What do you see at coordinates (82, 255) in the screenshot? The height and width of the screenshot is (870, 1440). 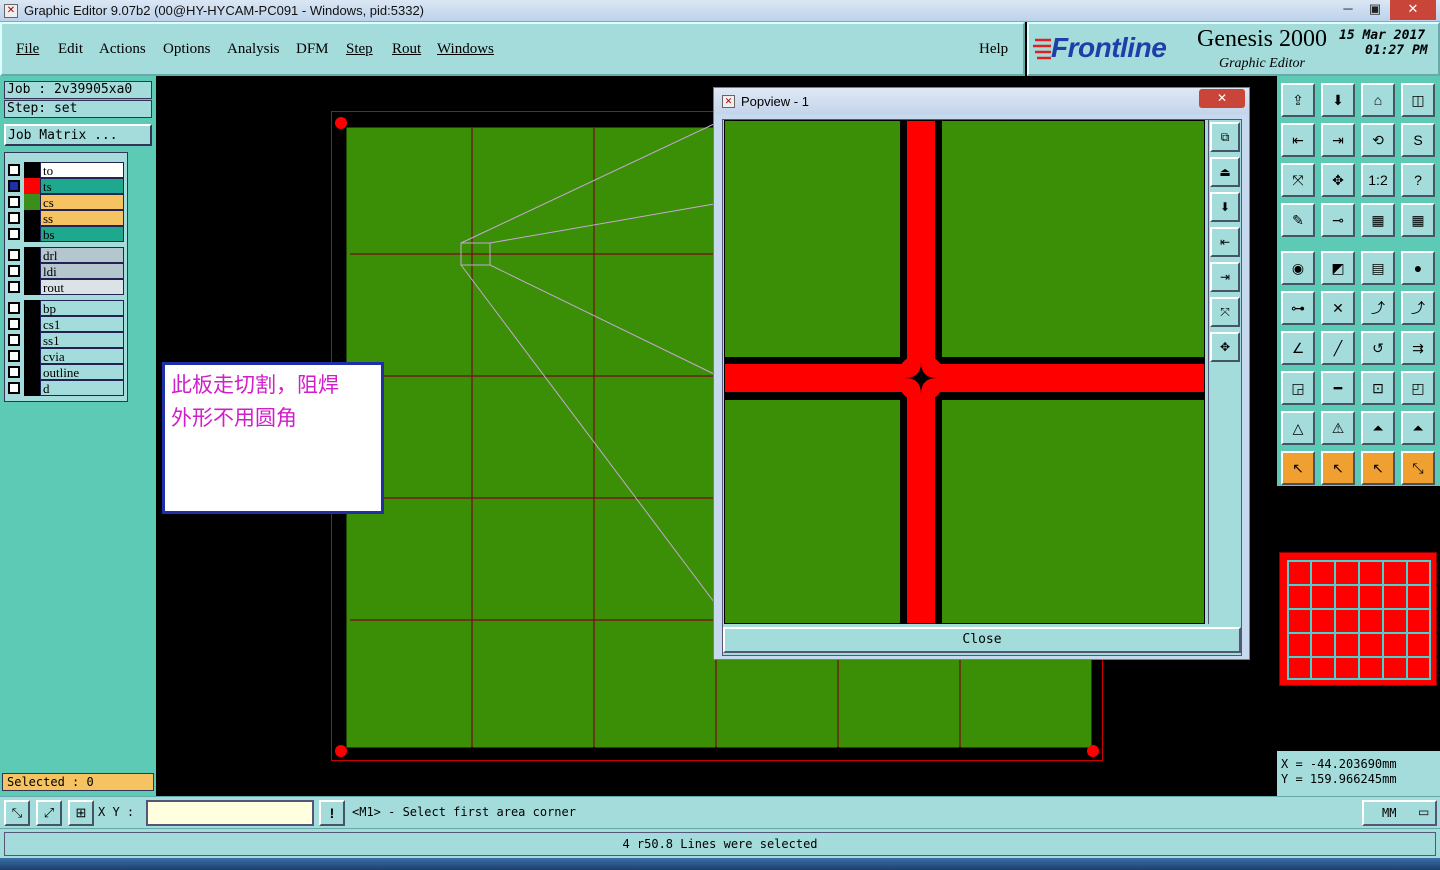 I see `layer-name: drl` at bounding box center [82, 255].